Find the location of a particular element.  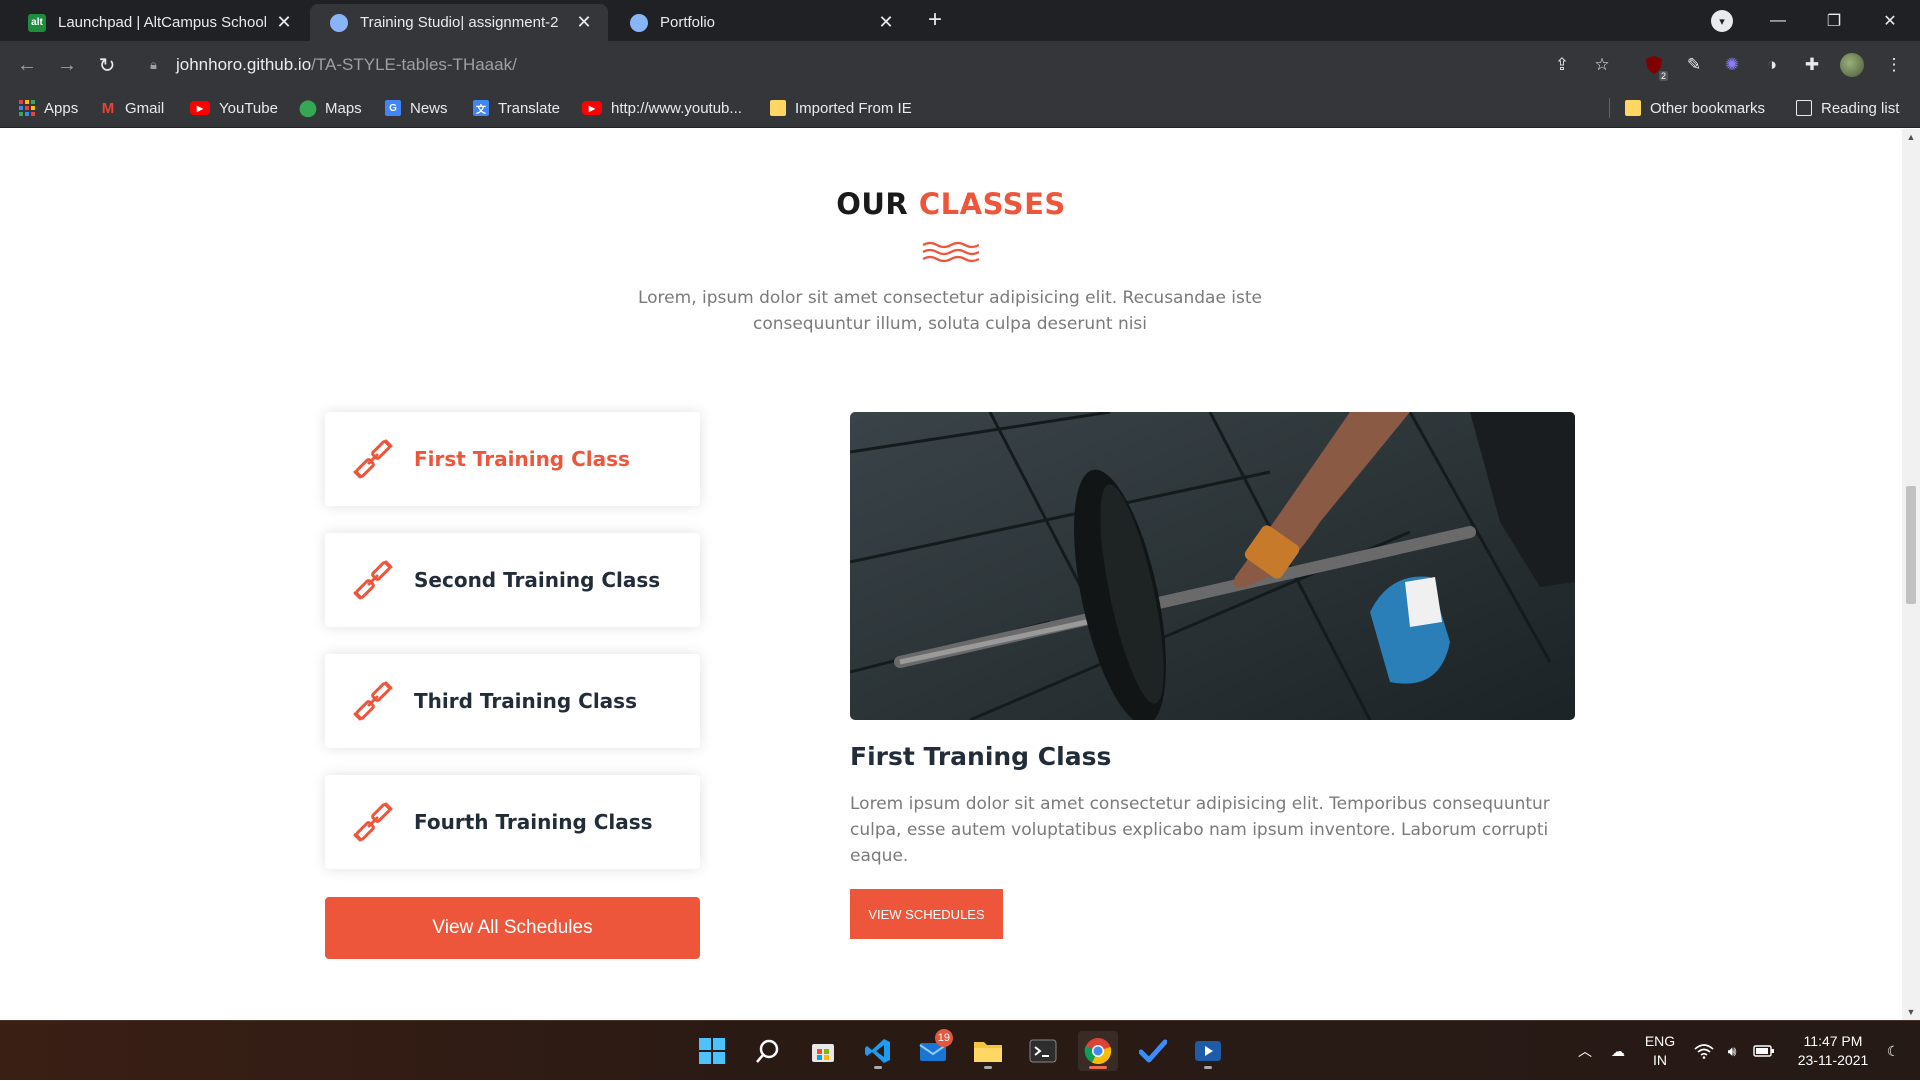

more-menu-icon: ⋮ is located at coordinates (1894, 65).